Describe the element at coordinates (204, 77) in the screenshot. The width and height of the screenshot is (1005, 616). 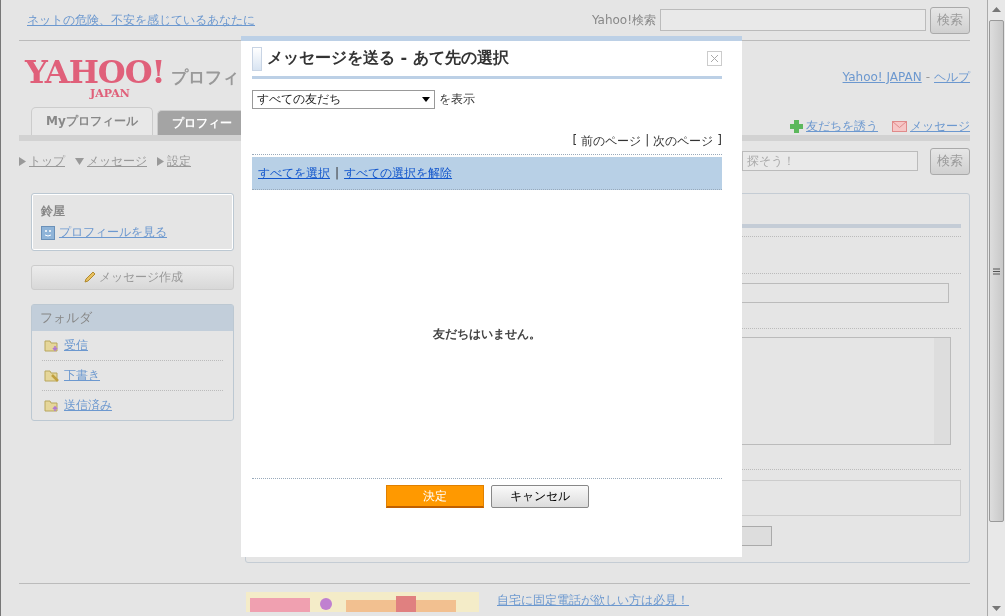
I see `service-title: プロフィ` at that location.